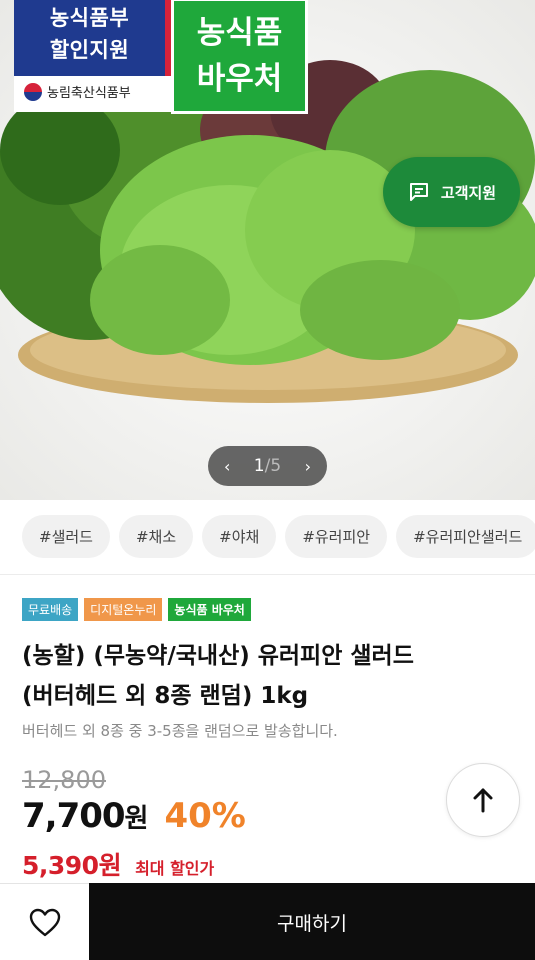 This screenshot has height=960, width=535. Describe the element at coordinates (239, 79) in the screenshot. I see `voucher-badge-line2: 바우처` at that location.